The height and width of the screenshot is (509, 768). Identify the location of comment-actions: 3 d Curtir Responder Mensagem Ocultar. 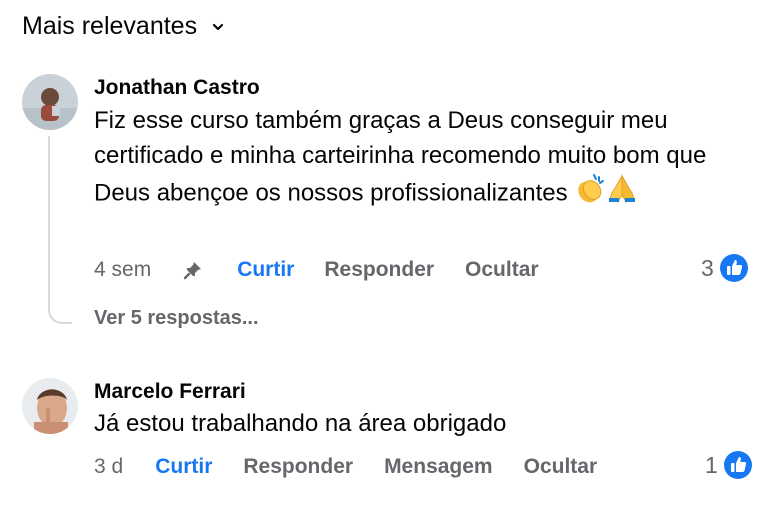
(345, 467).